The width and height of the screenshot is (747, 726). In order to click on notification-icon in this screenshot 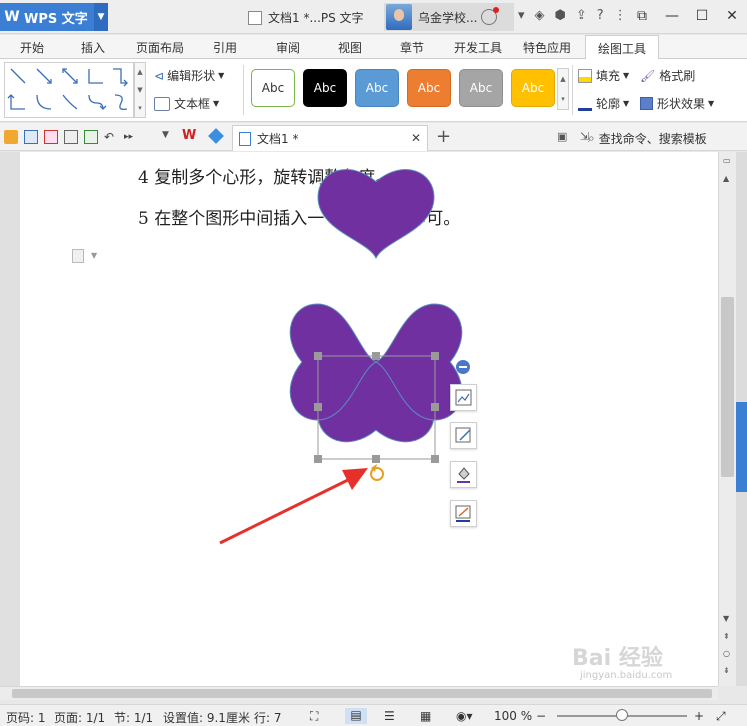, I will do `click(490, 16)`.